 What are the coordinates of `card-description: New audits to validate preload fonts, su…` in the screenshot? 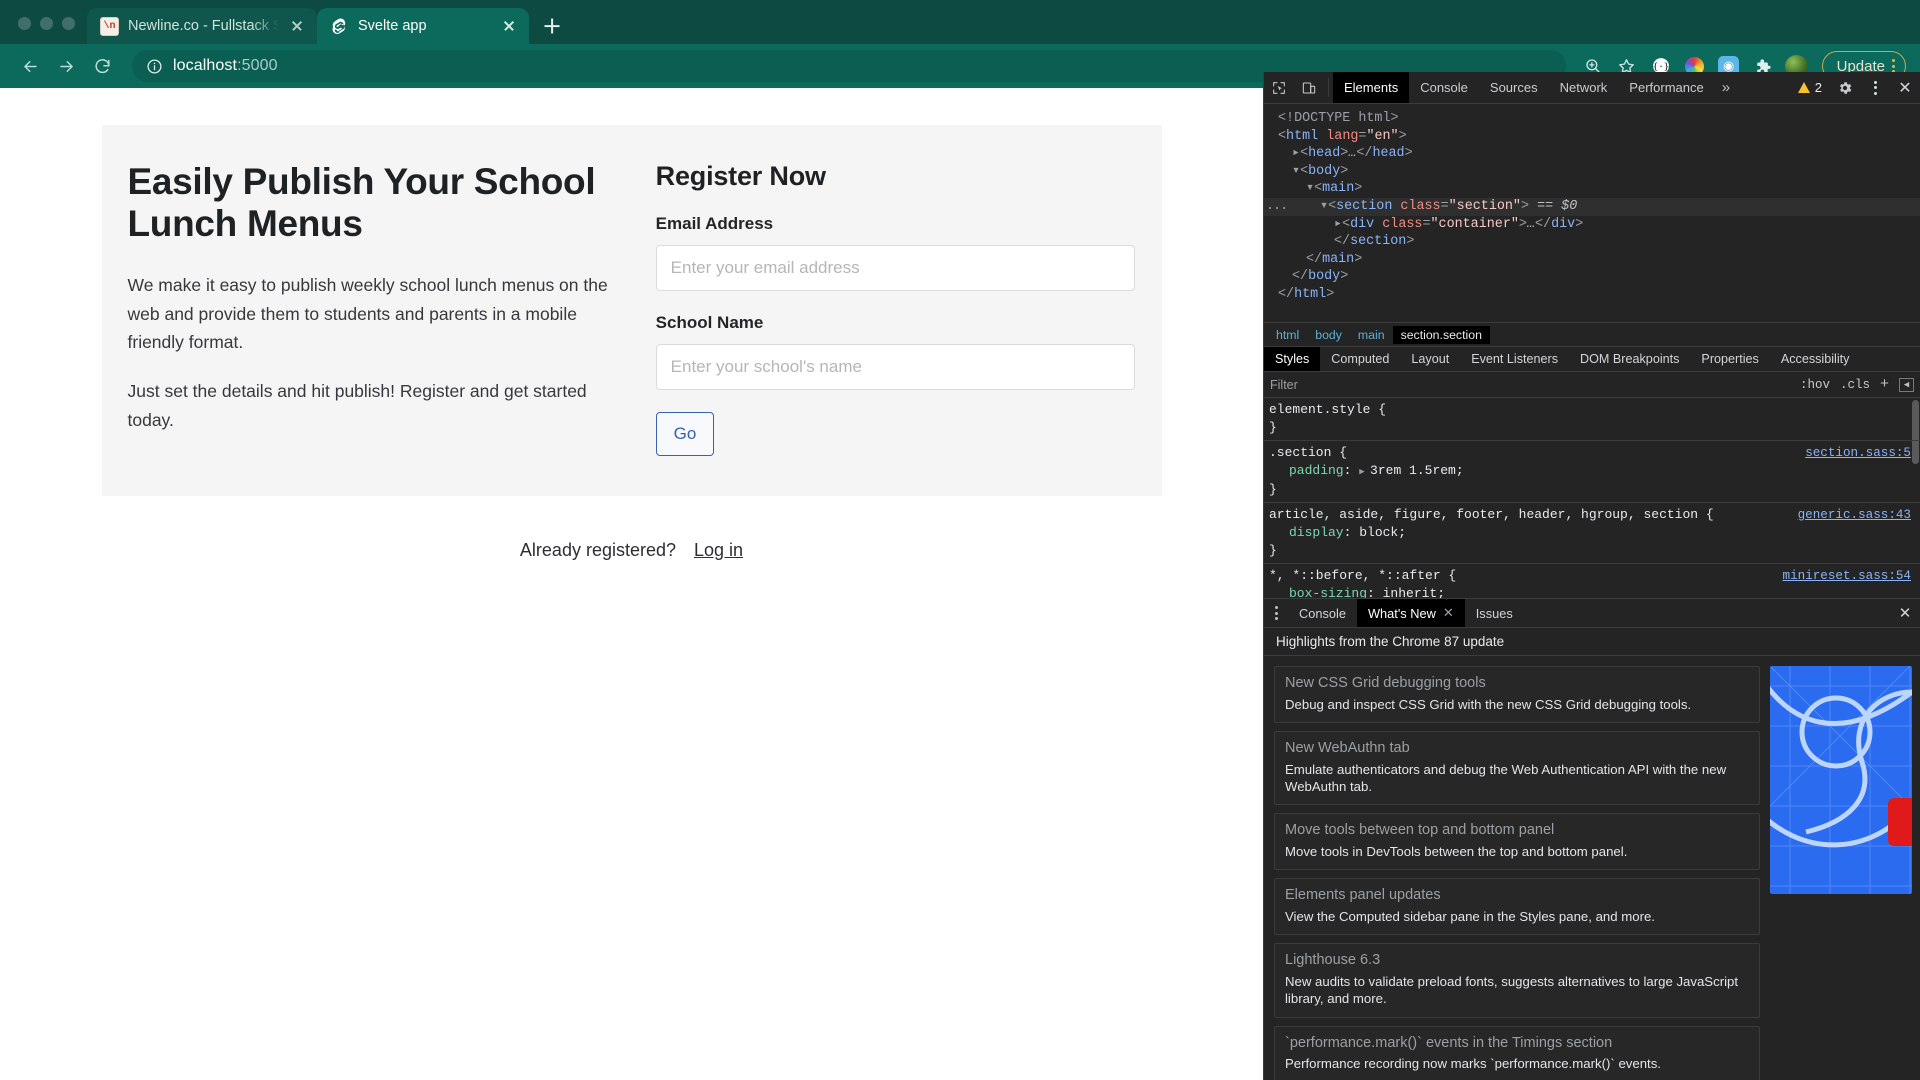 It's located at (1512, 990).